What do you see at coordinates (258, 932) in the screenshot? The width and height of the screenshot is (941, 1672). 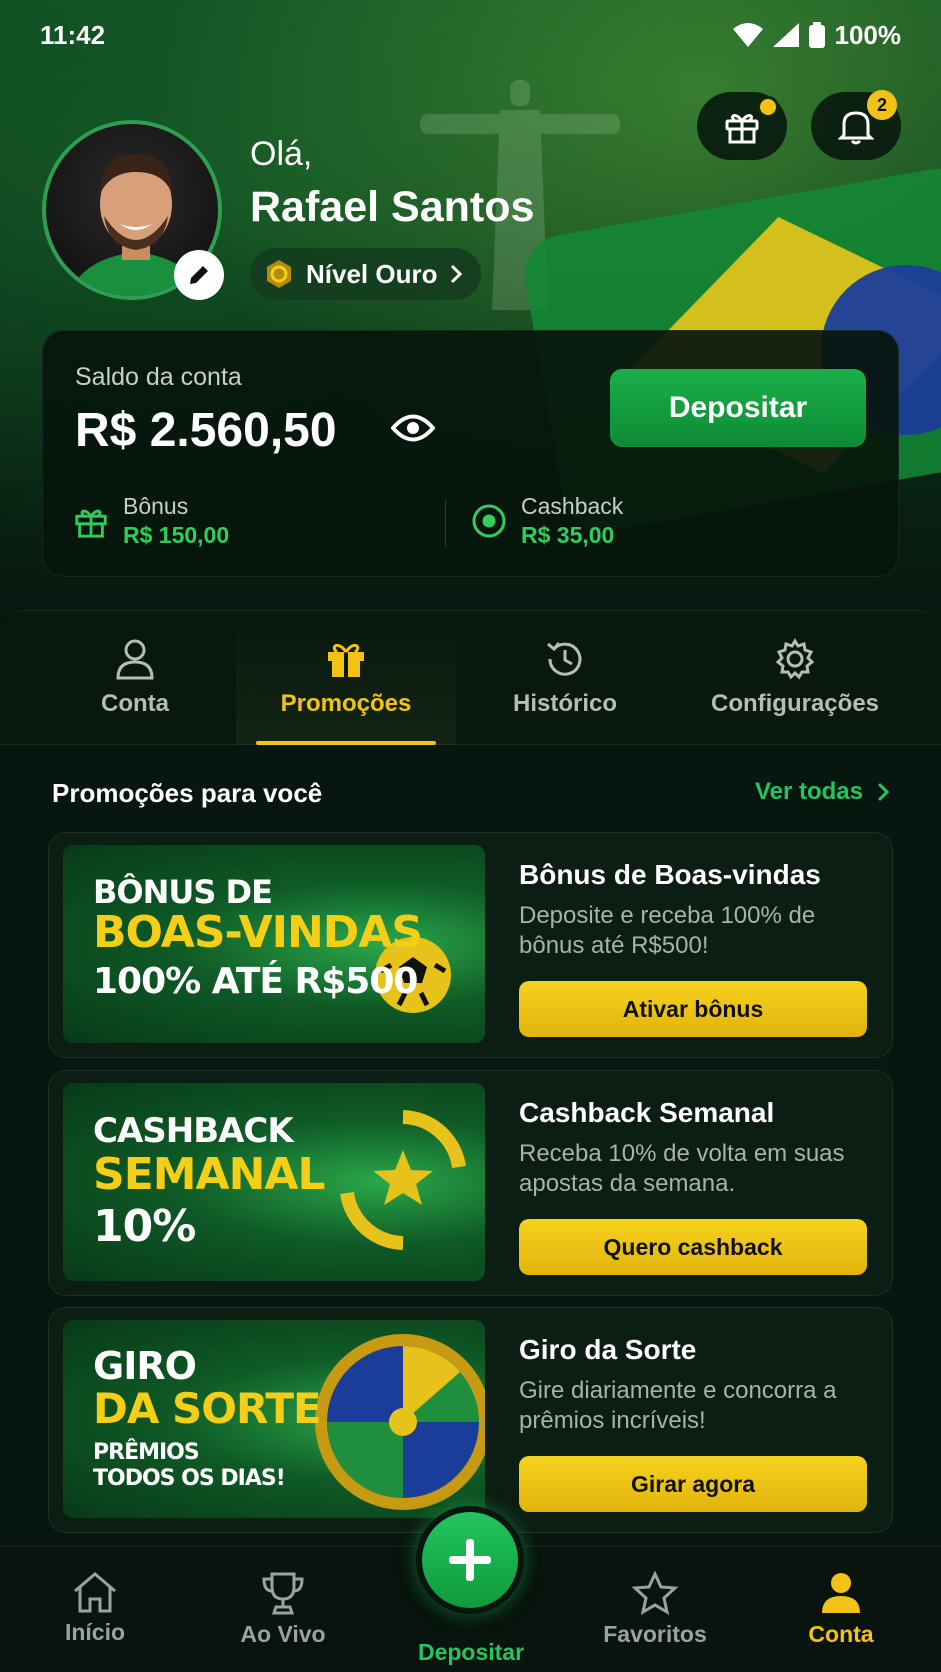 I see `banner-line: BOAS-VINDAS` at bounding box center [258, 932].